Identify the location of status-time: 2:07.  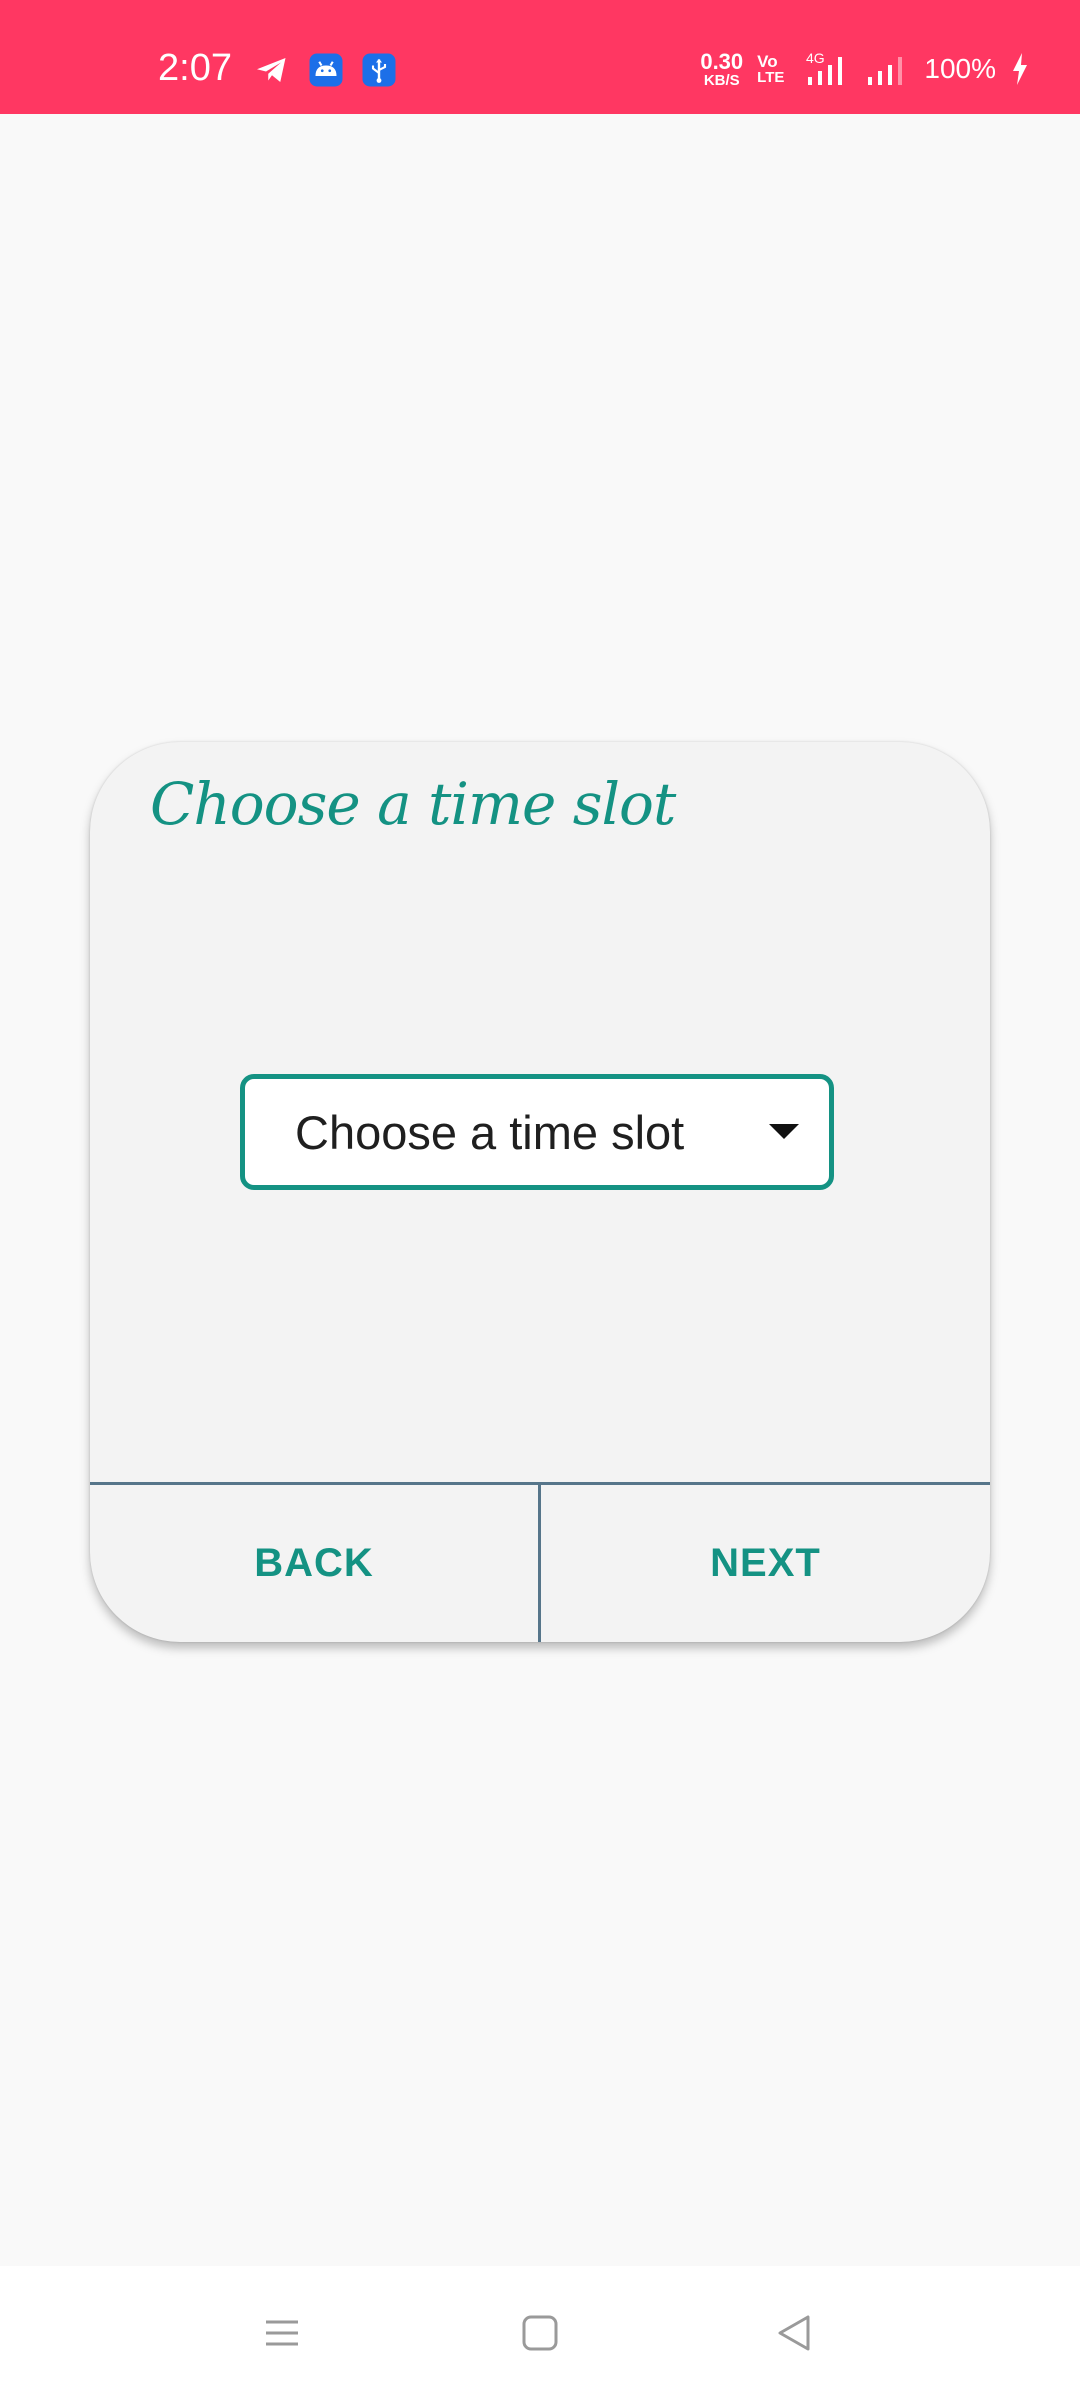
(195, 68).